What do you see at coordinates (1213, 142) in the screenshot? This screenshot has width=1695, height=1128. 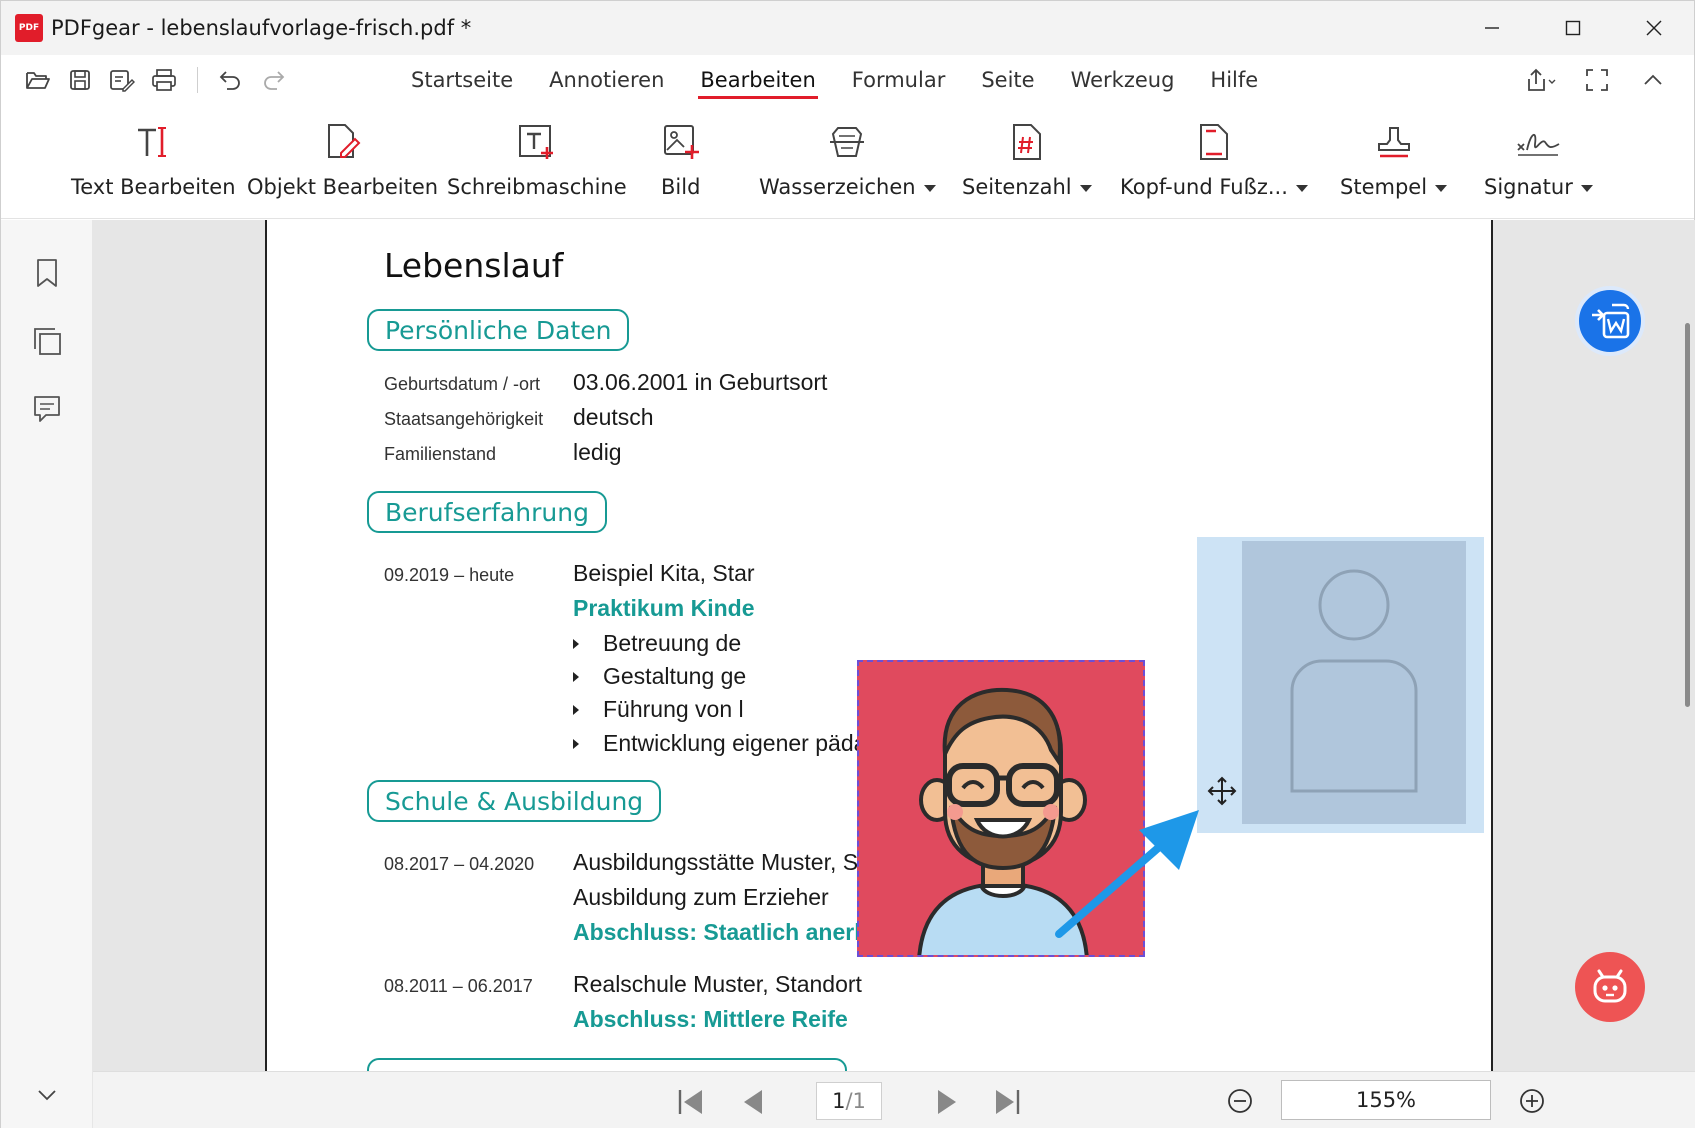 I see `header-footer-icon` at bounding box center [1213, 142].